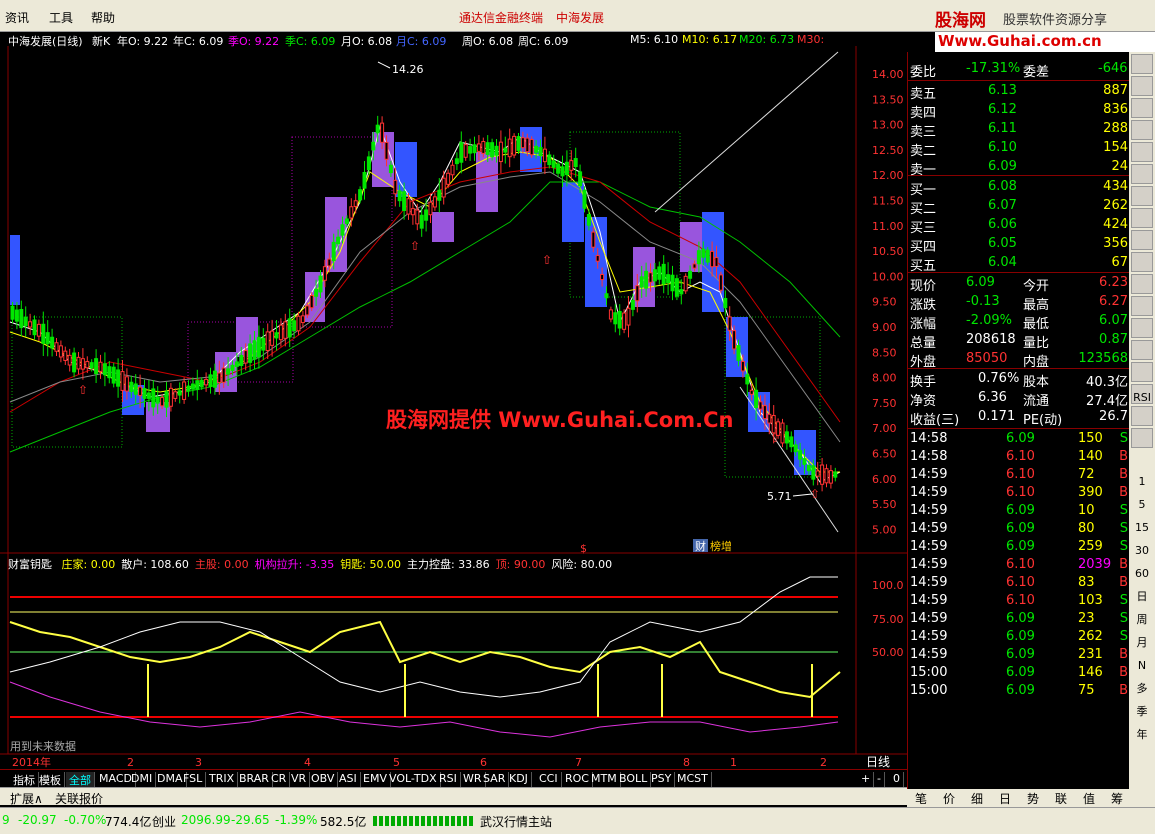  What do you see at coordinates (1019, 341) in the screenshot?
I see `stat-row: 总量 208618 量比 0.87` at bounding box center [1019, 341].